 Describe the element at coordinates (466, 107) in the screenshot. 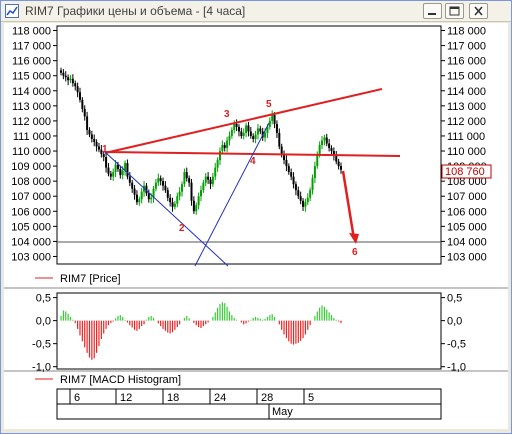

I see `price-tick-label-right: 113 000` at that location.